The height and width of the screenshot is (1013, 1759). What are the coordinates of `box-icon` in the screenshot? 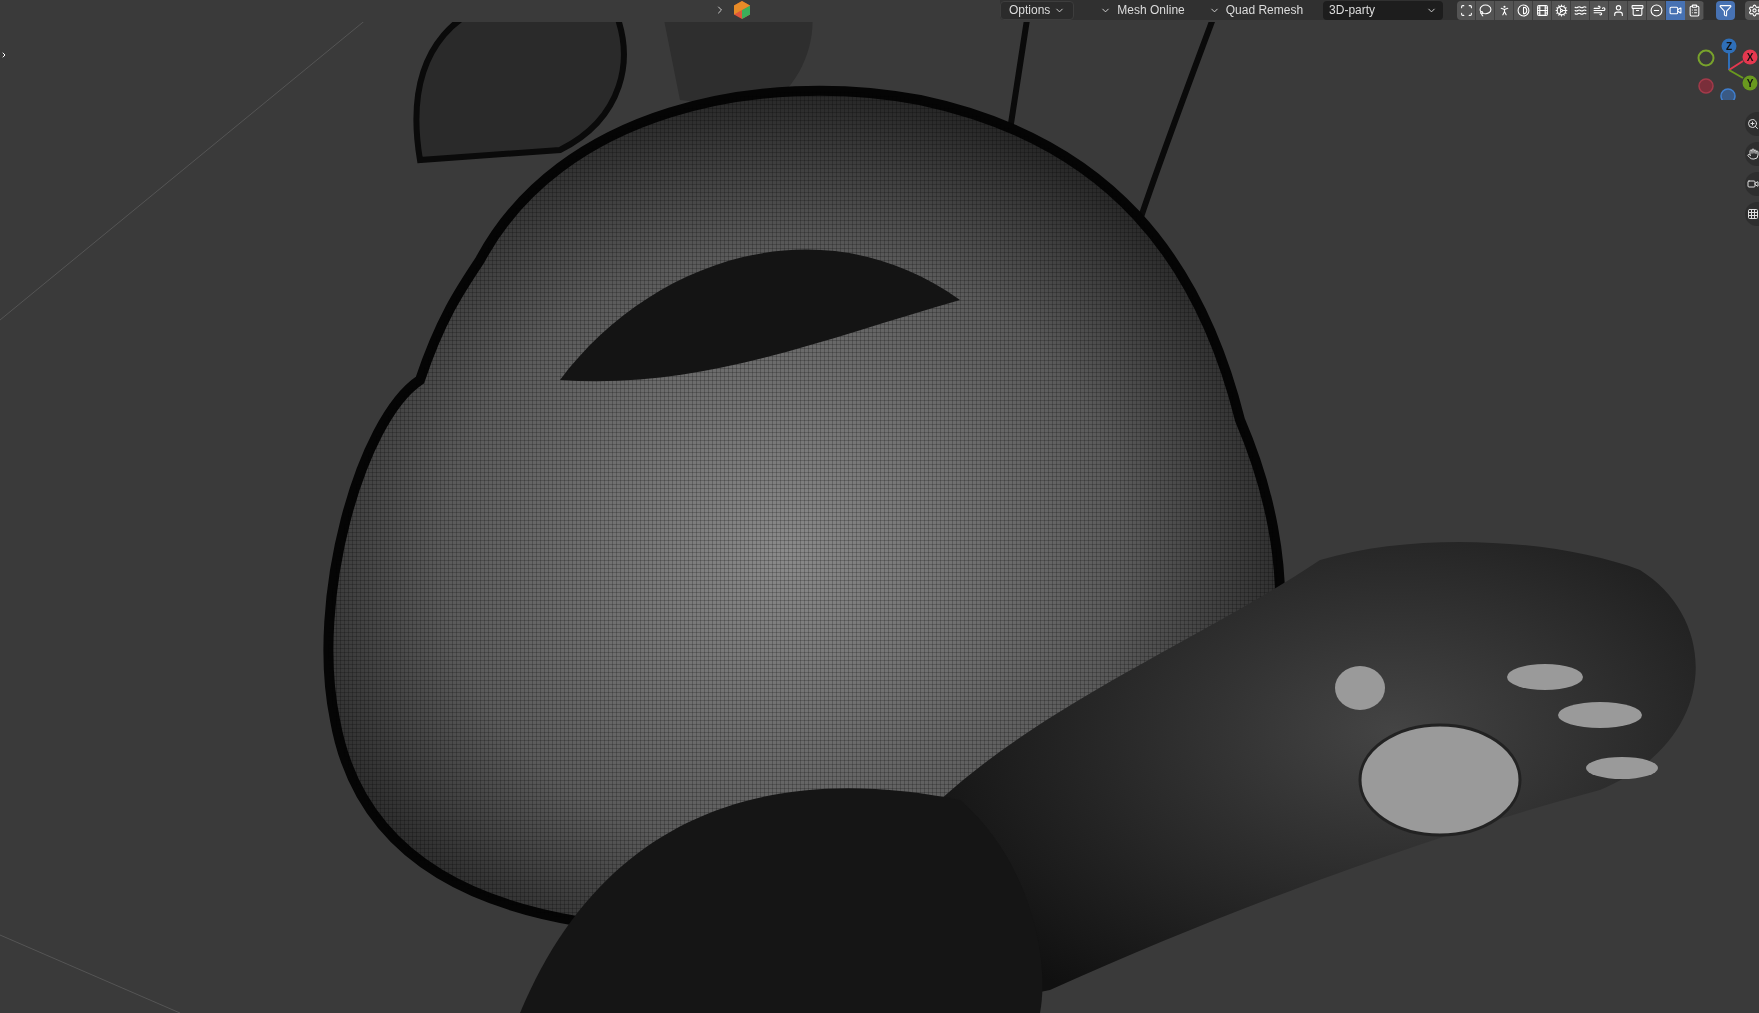 It's located at (1637, 10).